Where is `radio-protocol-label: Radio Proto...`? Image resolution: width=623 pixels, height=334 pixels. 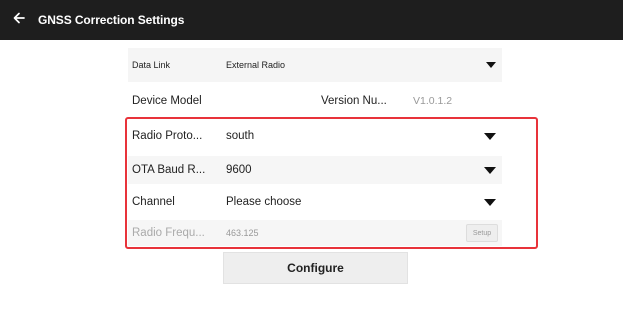
radio-protocol-label: Radio Proto... is located at coordinates (167, 136).